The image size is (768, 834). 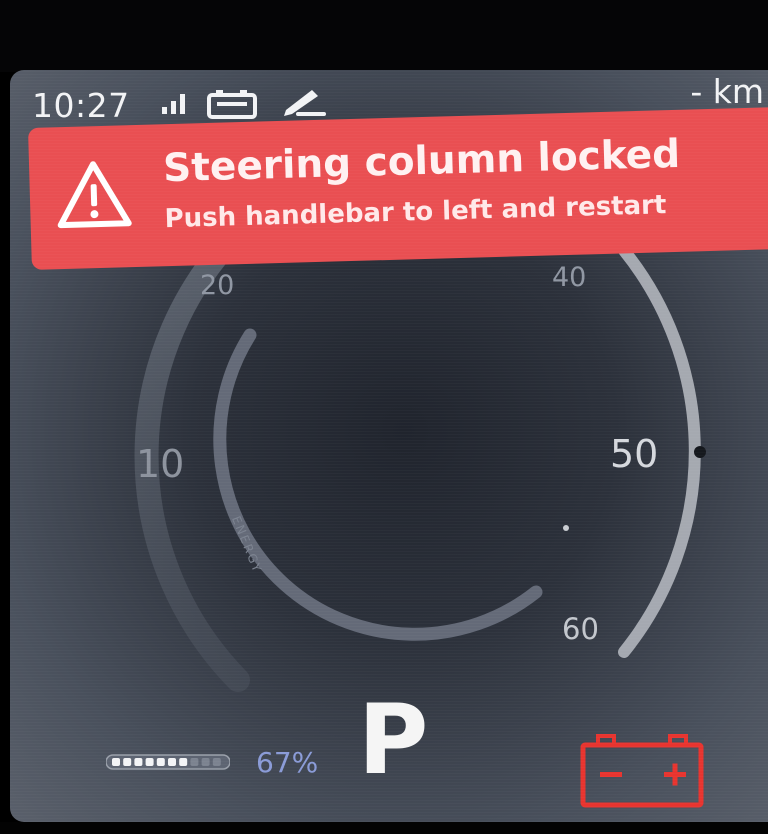 What do you see at coordinates (384, 36) in the screenshot?
I see `display-bezel-top` at bounding box center [384, 36].